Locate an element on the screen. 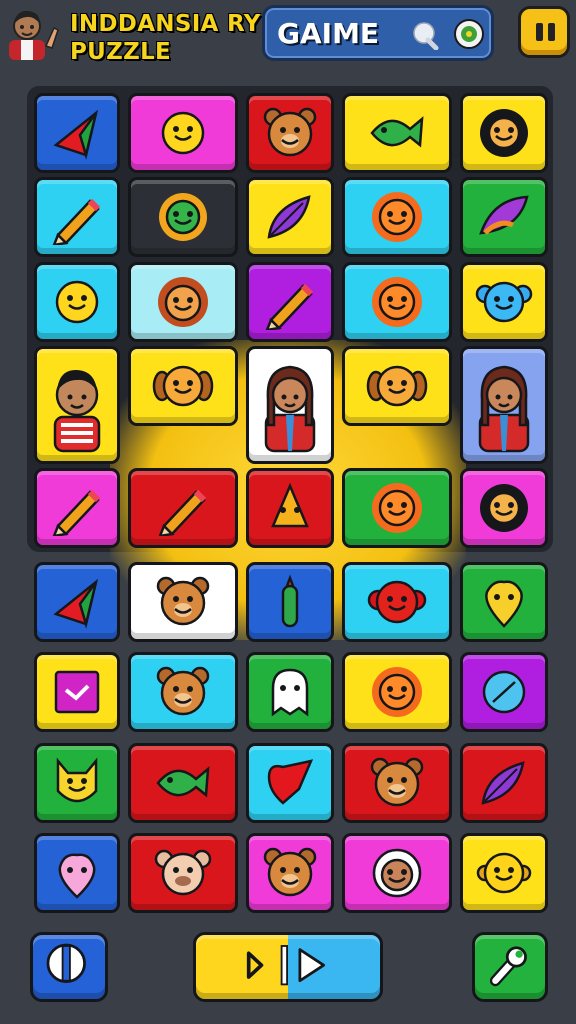  tile-r7-c1 is located at coordinates (77, 692).